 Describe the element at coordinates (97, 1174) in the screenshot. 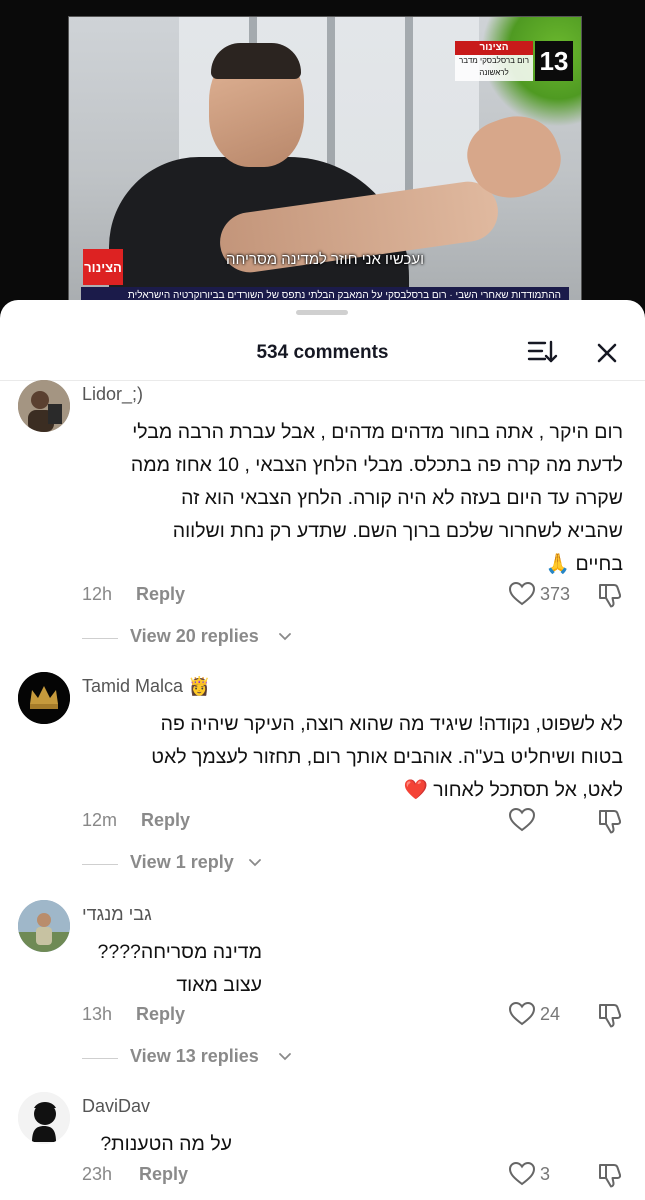

I see `comment-time: 23h` at that location.